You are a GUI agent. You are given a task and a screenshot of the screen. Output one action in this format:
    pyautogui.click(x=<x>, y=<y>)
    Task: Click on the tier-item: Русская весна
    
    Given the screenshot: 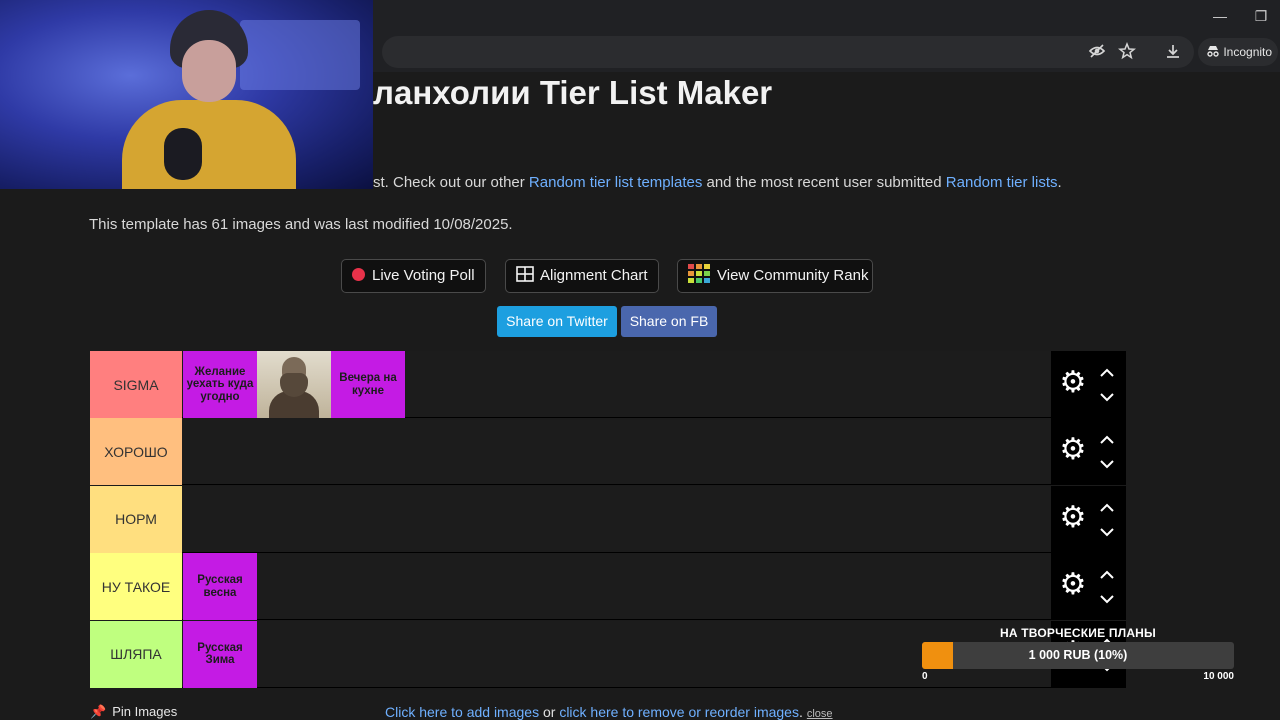 What is the action you would take?
    pyautogui.click(x=220, y=587)
    